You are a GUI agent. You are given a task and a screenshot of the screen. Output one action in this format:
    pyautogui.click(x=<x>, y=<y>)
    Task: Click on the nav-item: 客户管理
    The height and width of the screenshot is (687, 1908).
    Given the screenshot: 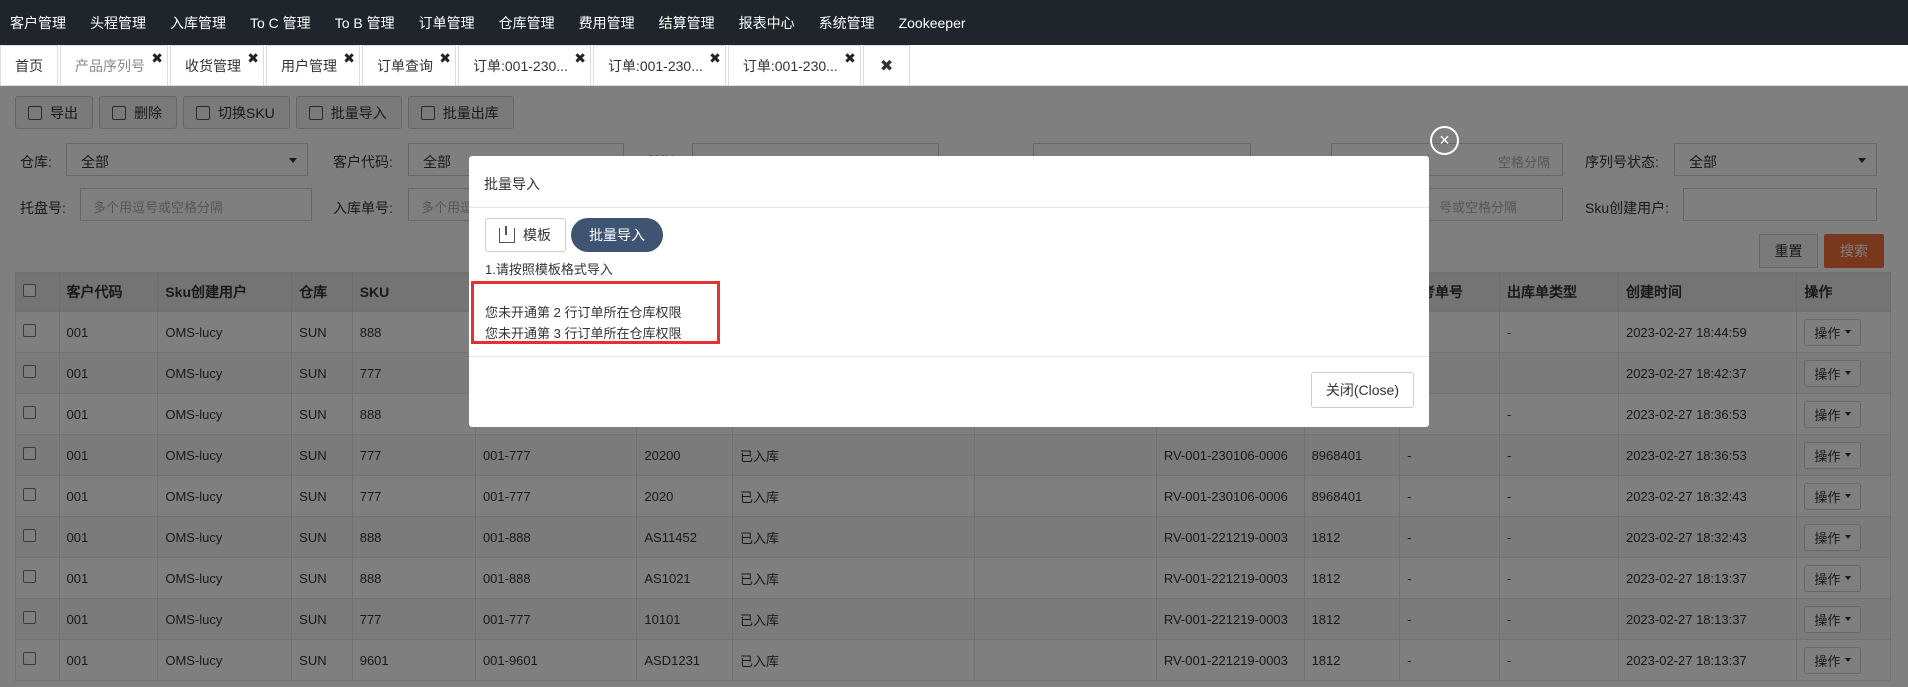 What is the action you would take?
    pyautogui.click(x=40, y=23)
    